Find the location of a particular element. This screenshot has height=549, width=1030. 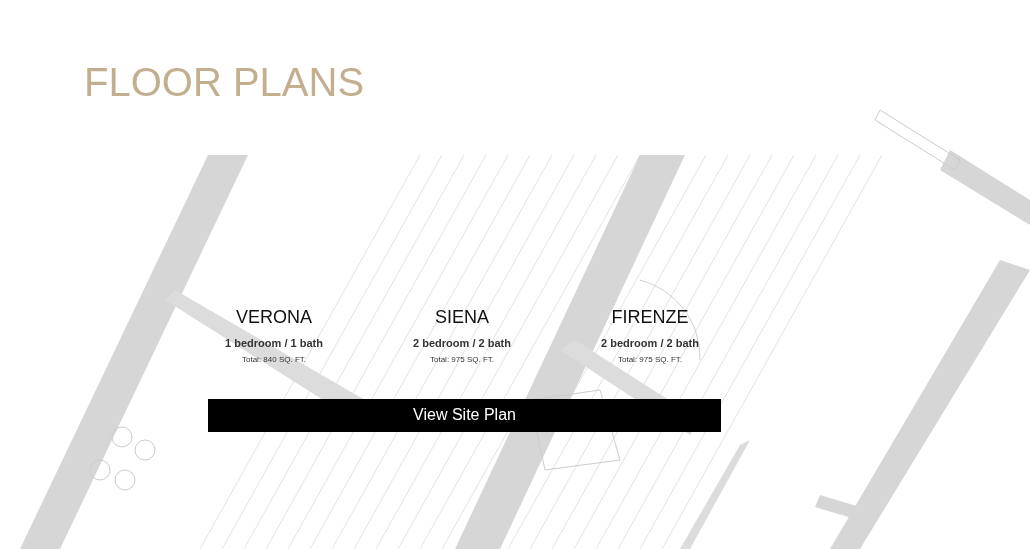

plan-name: SIENA is located at coordinates (462, 317).